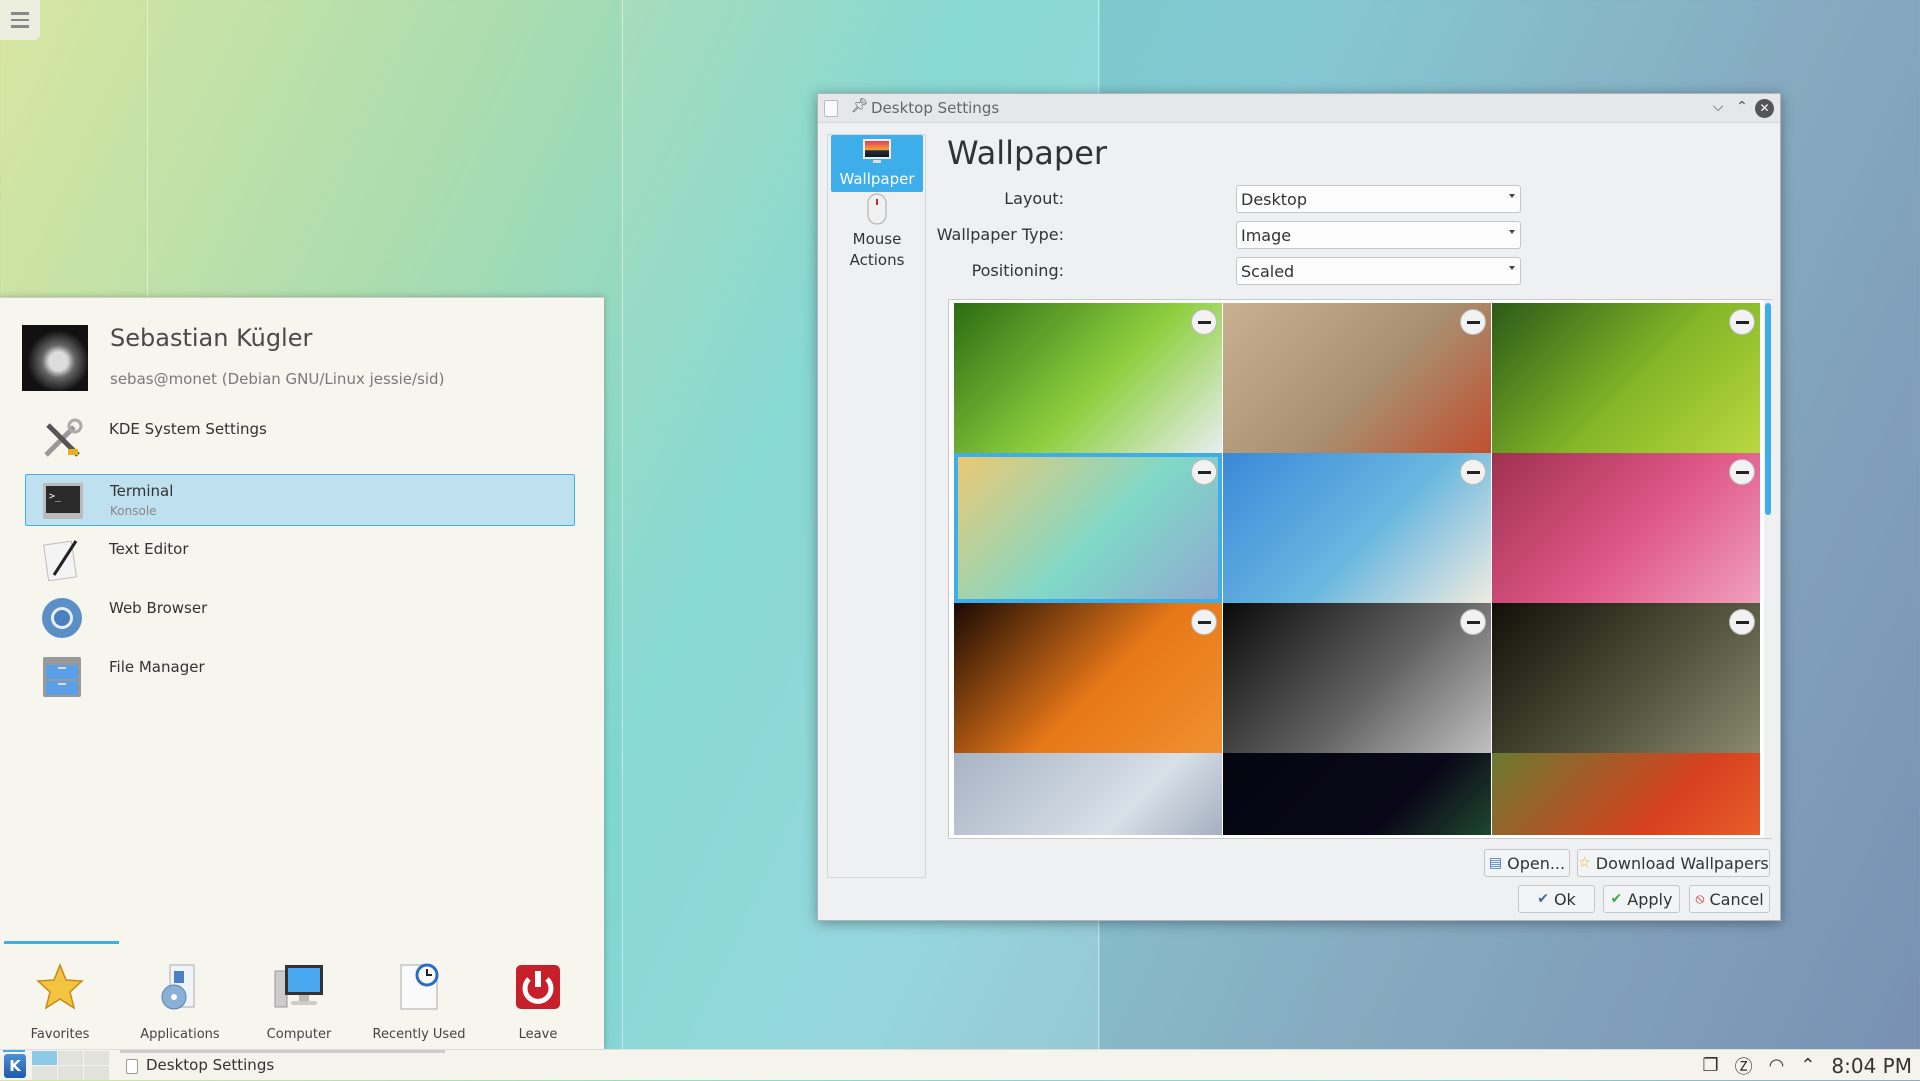  What do you see at coordinates (419, 996) in the screenshot?
I see `tab-recently-used: Recently Used` at bounding box center [419, 996].